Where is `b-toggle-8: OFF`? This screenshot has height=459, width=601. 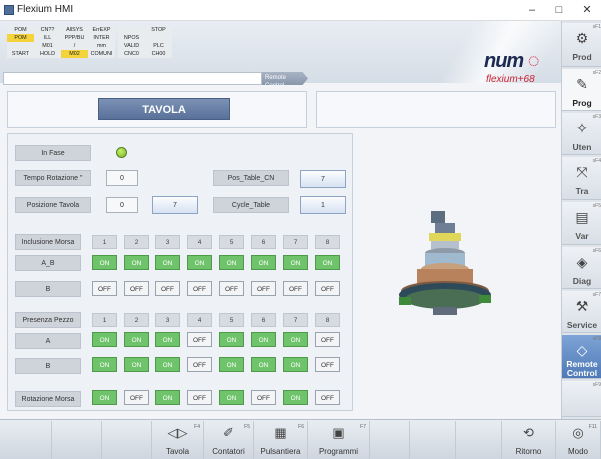 b-toggle-8: OFF is located at coordinates (327, 288).